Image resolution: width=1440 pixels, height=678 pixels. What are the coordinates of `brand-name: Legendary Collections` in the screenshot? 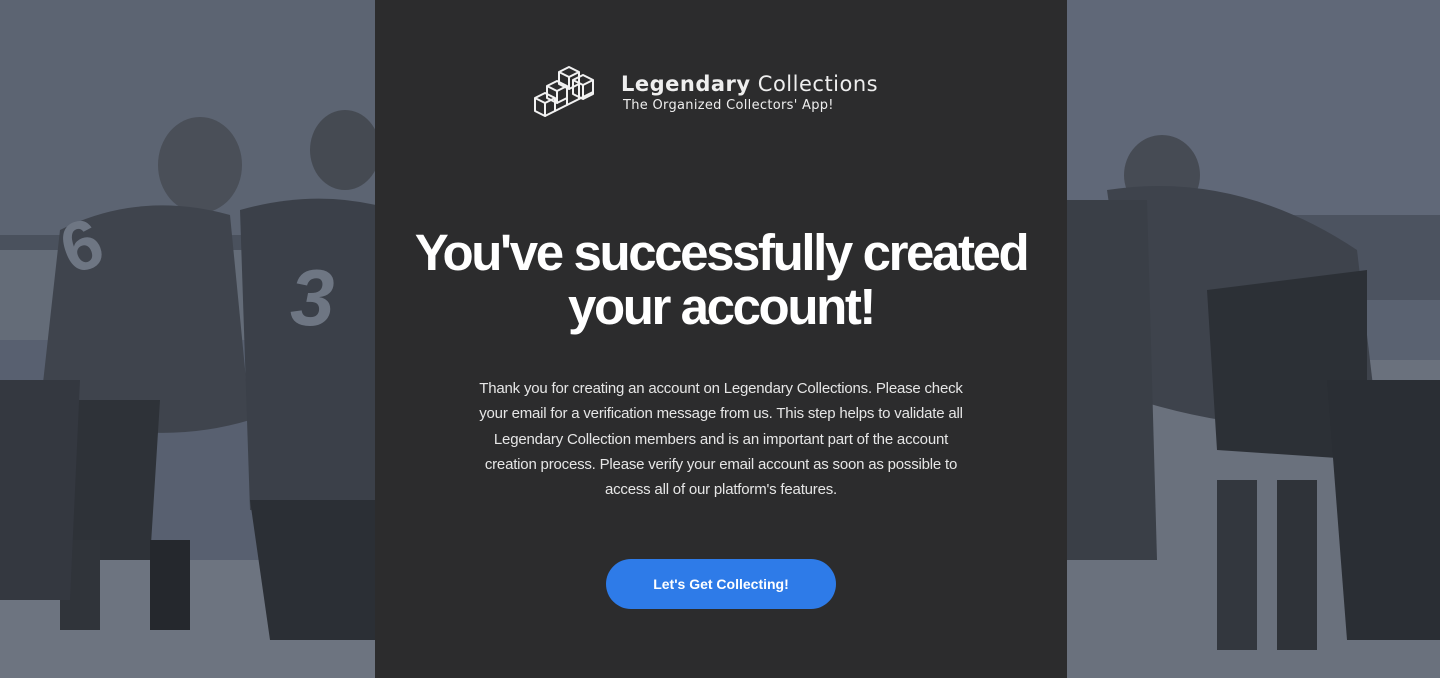 It's located at (749, 84).